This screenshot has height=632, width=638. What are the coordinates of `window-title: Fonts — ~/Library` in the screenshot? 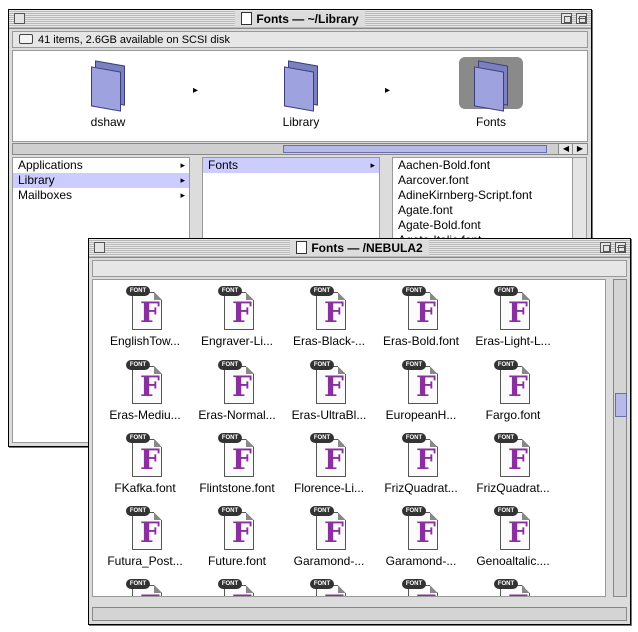 It's located at (307, 19).